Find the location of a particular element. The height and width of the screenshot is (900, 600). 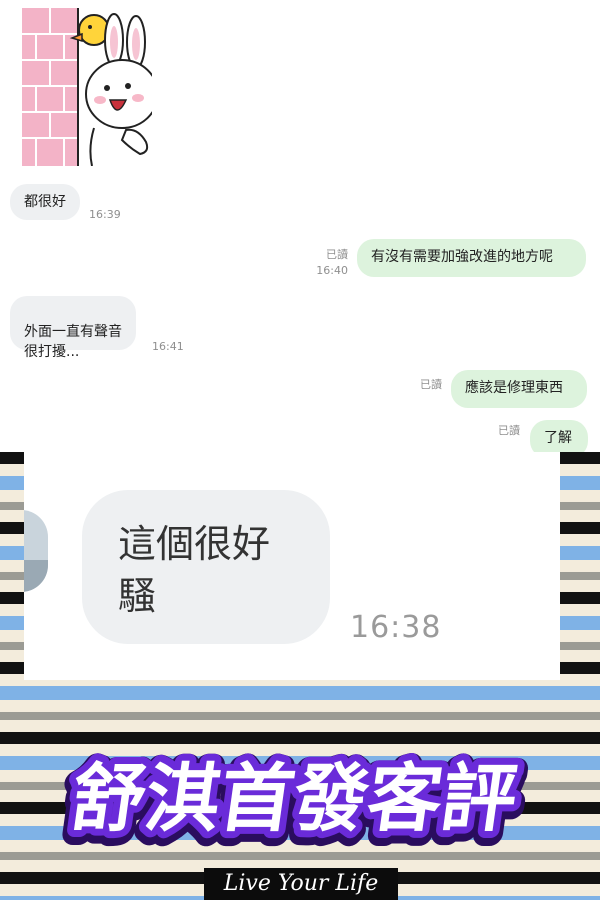

incoming-message-bubble: 都很好 is located at coordinates (45, 202).